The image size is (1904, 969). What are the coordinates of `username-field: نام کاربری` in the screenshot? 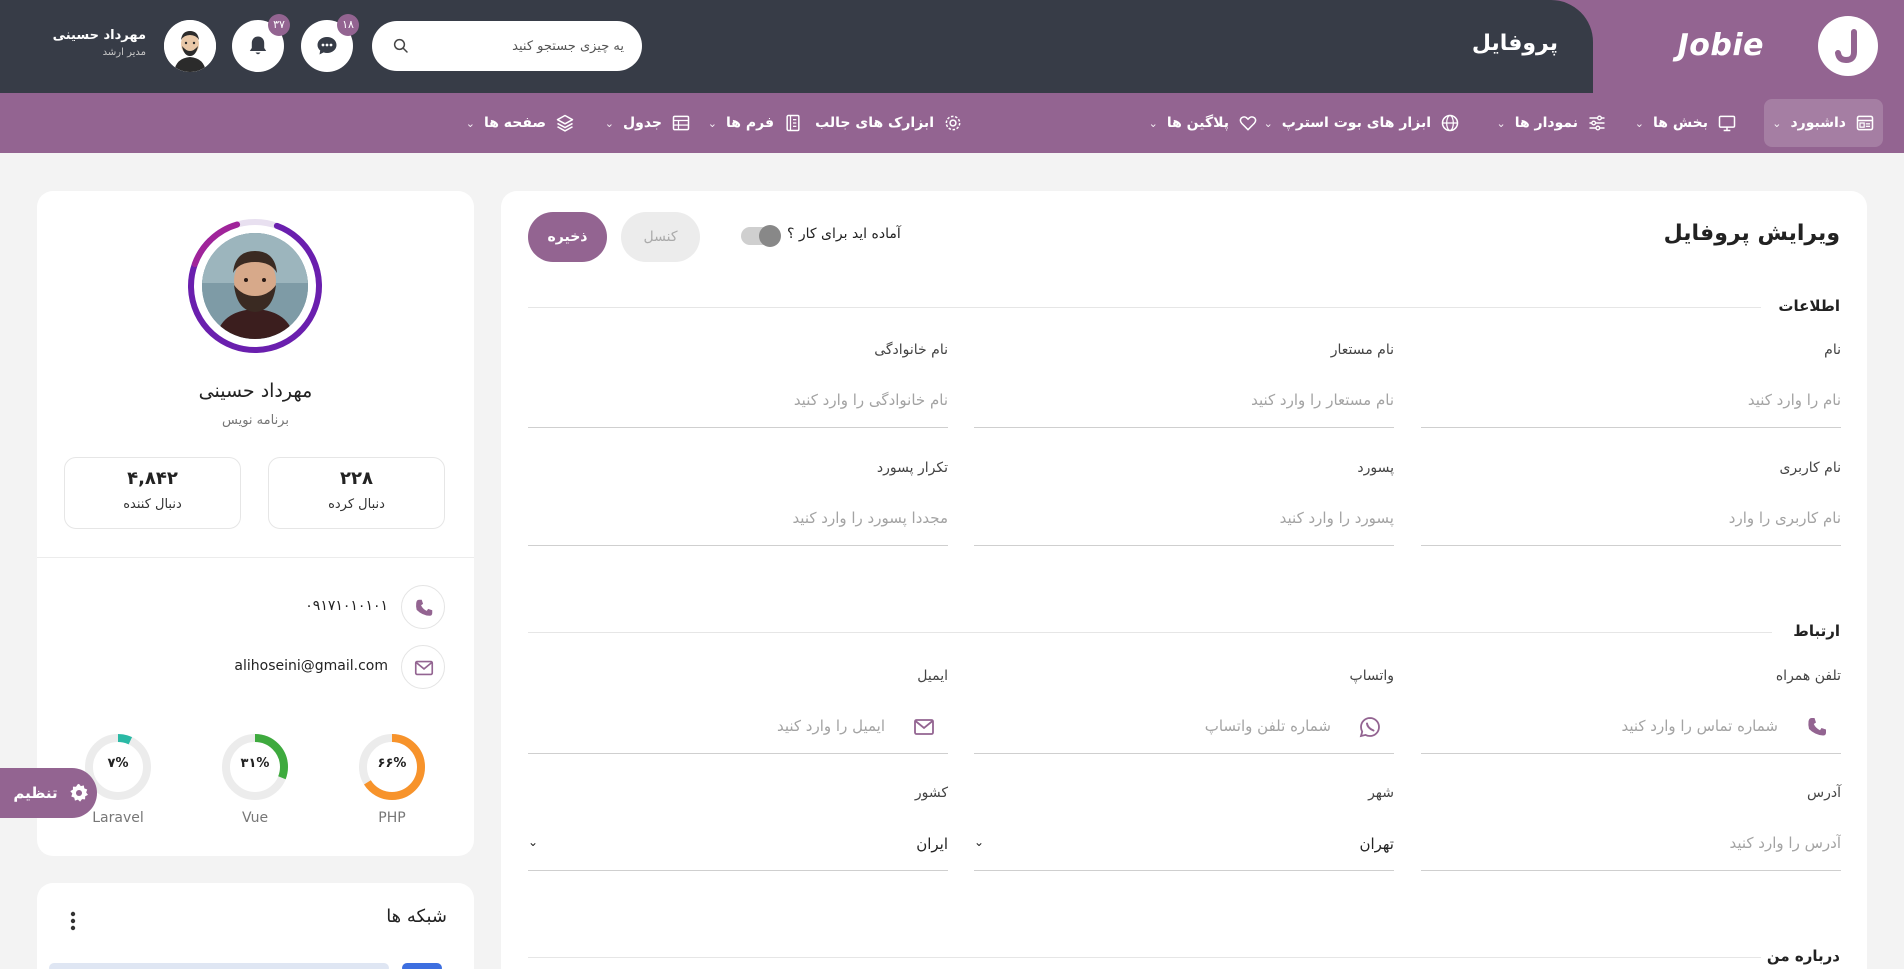 It's located at (1631, 505).